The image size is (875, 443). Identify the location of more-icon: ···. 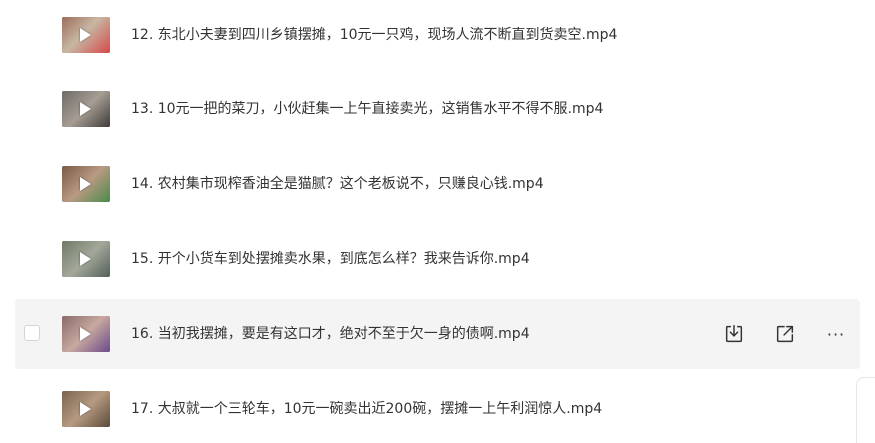
(836, 334).